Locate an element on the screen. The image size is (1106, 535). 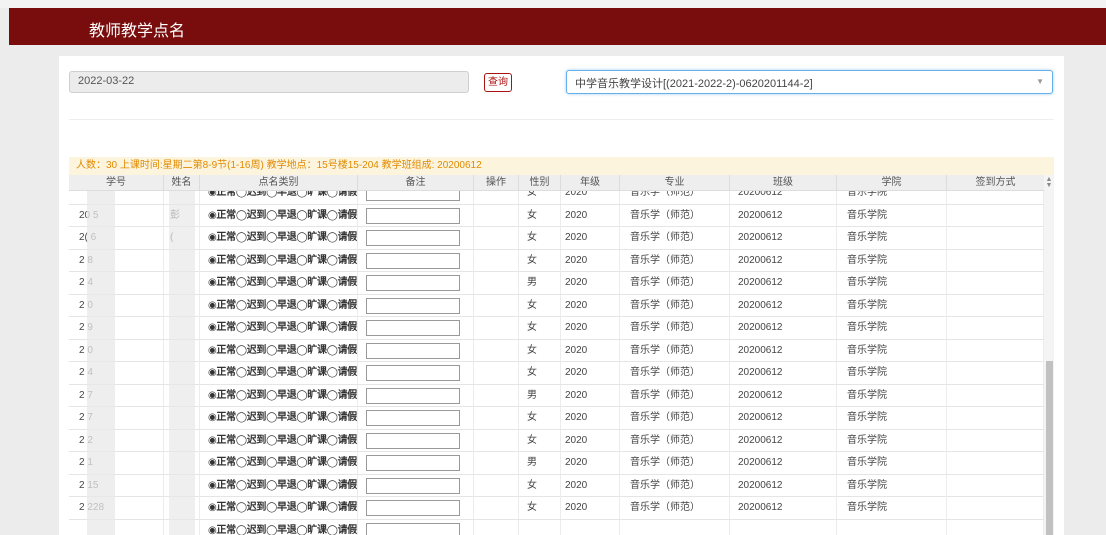
date-input: 2022-03-22 is located at coordinates (269, 82).